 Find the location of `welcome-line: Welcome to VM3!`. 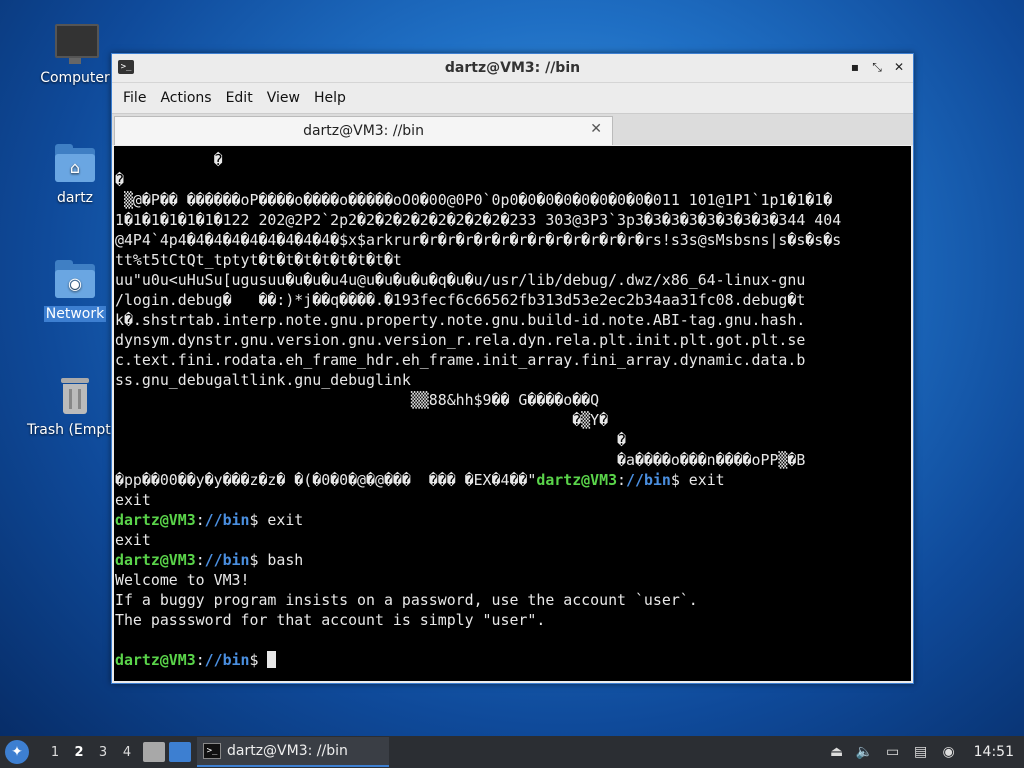

welcome-line: Welcome to VM3! is located at coordinates (182, 580).